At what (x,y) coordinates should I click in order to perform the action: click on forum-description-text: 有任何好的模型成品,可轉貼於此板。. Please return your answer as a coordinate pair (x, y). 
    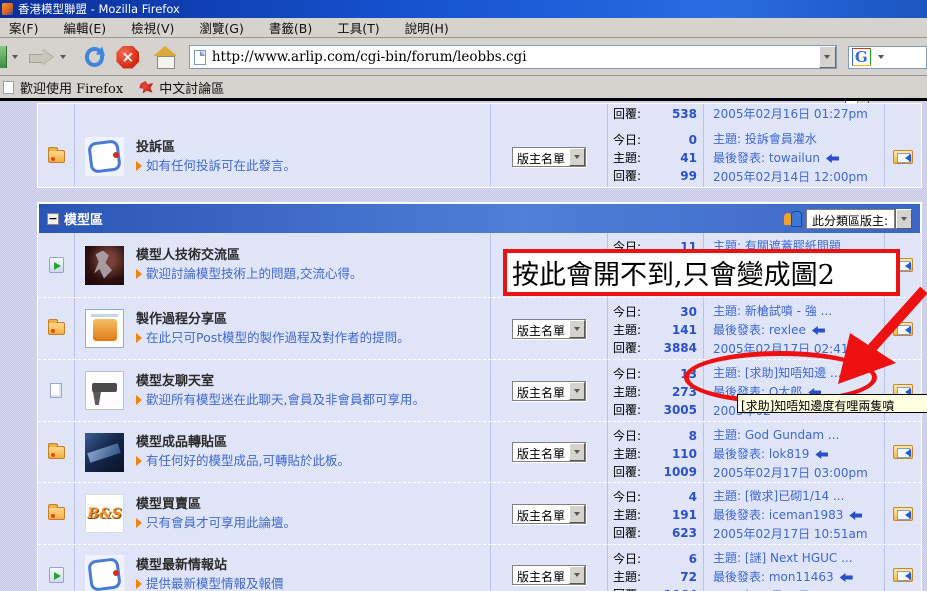
    Looking at the image, I should click on (248, 460).